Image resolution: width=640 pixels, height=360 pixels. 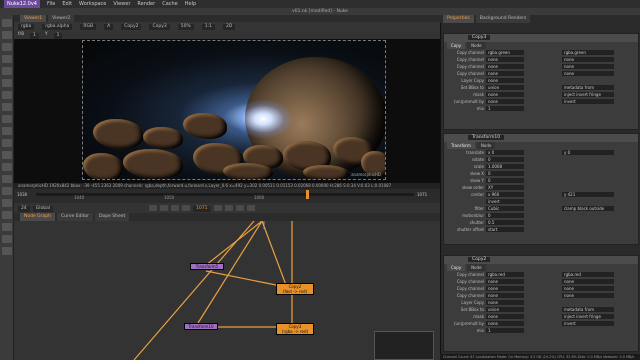 What do you see at coordinates (588, 208) in the screenshot?
I see `knob-value-secondary: clamp black outside` at bounding box center [588, 208].